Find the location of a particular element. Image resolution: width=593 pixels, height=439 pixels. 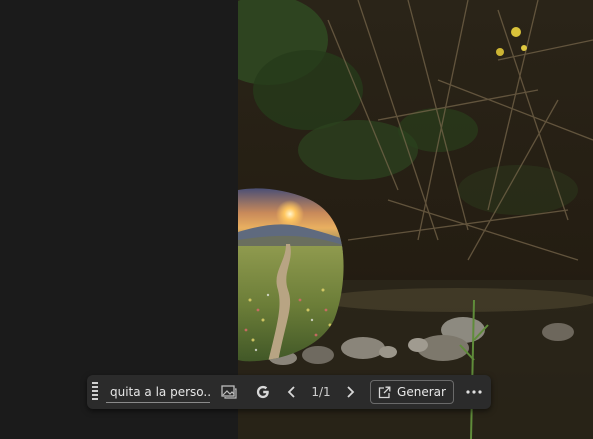

google-icon is located at coordinates (263, 392).